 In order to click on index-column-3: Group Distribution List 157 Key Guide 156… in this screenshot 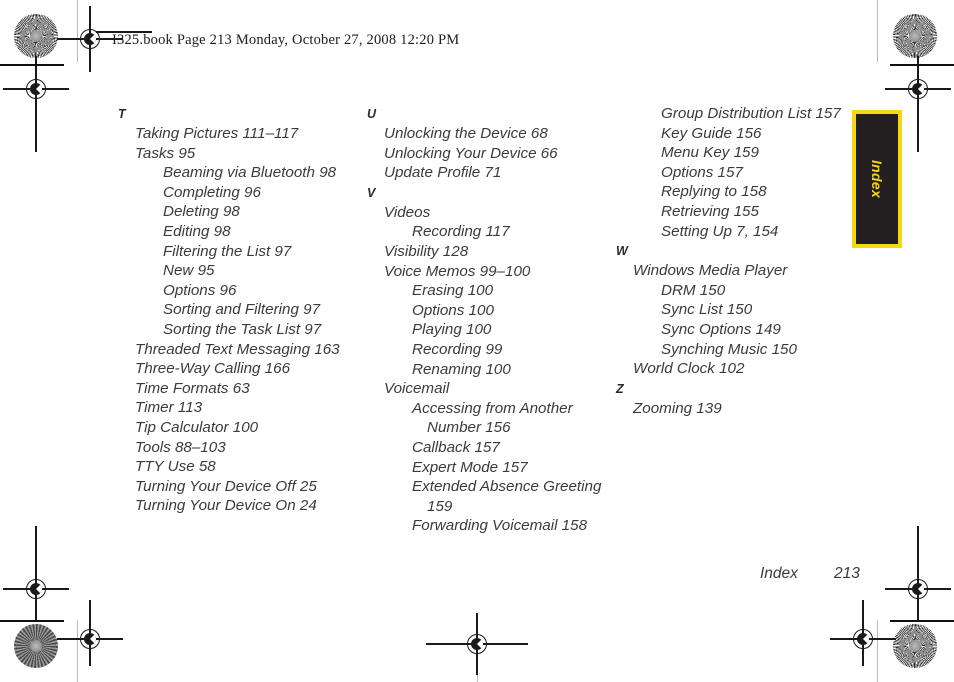, I will do `click(742, 261)`.